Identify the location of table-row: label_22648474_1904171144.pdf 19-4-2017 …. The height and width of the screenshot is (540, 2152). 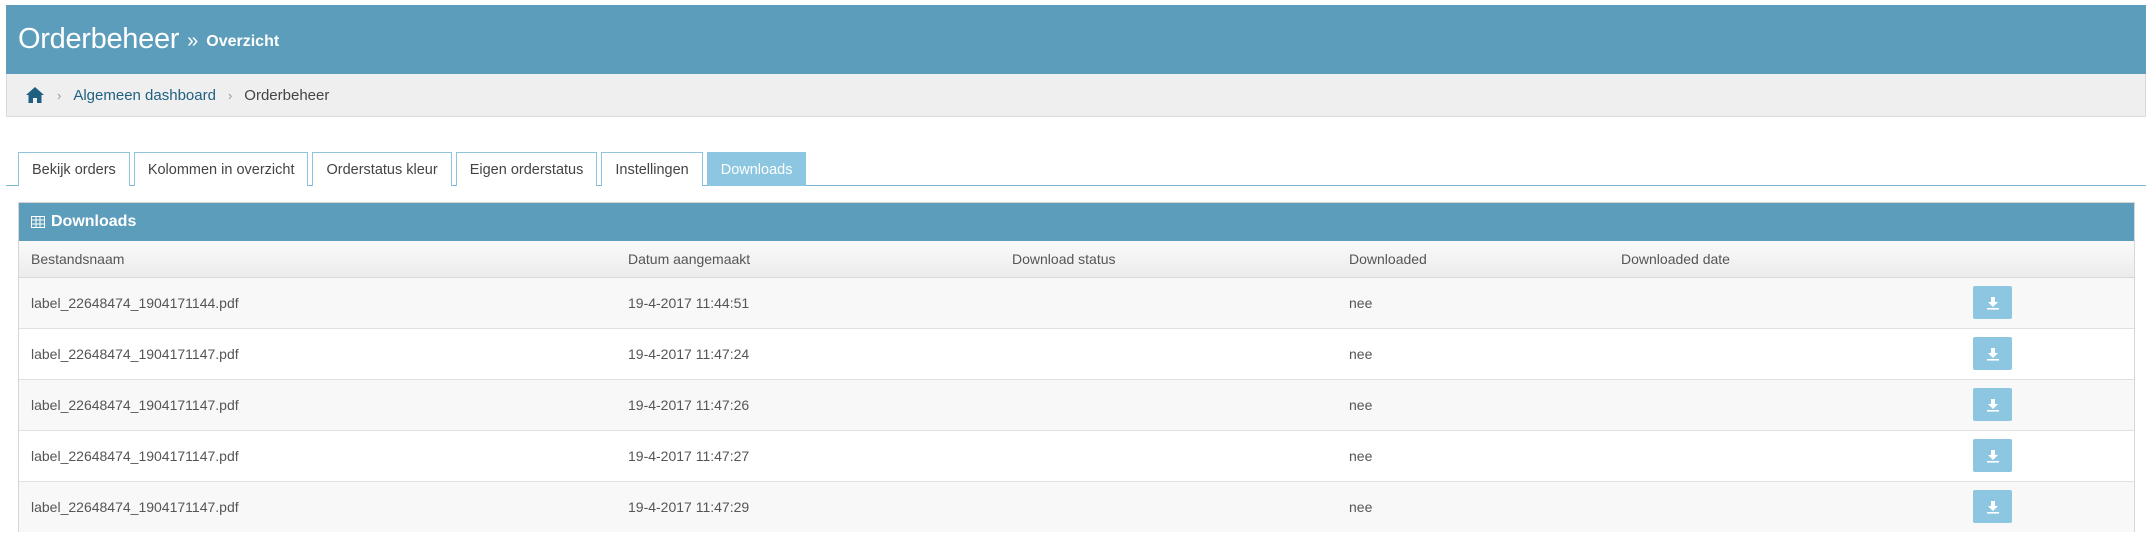
(1076, 303).